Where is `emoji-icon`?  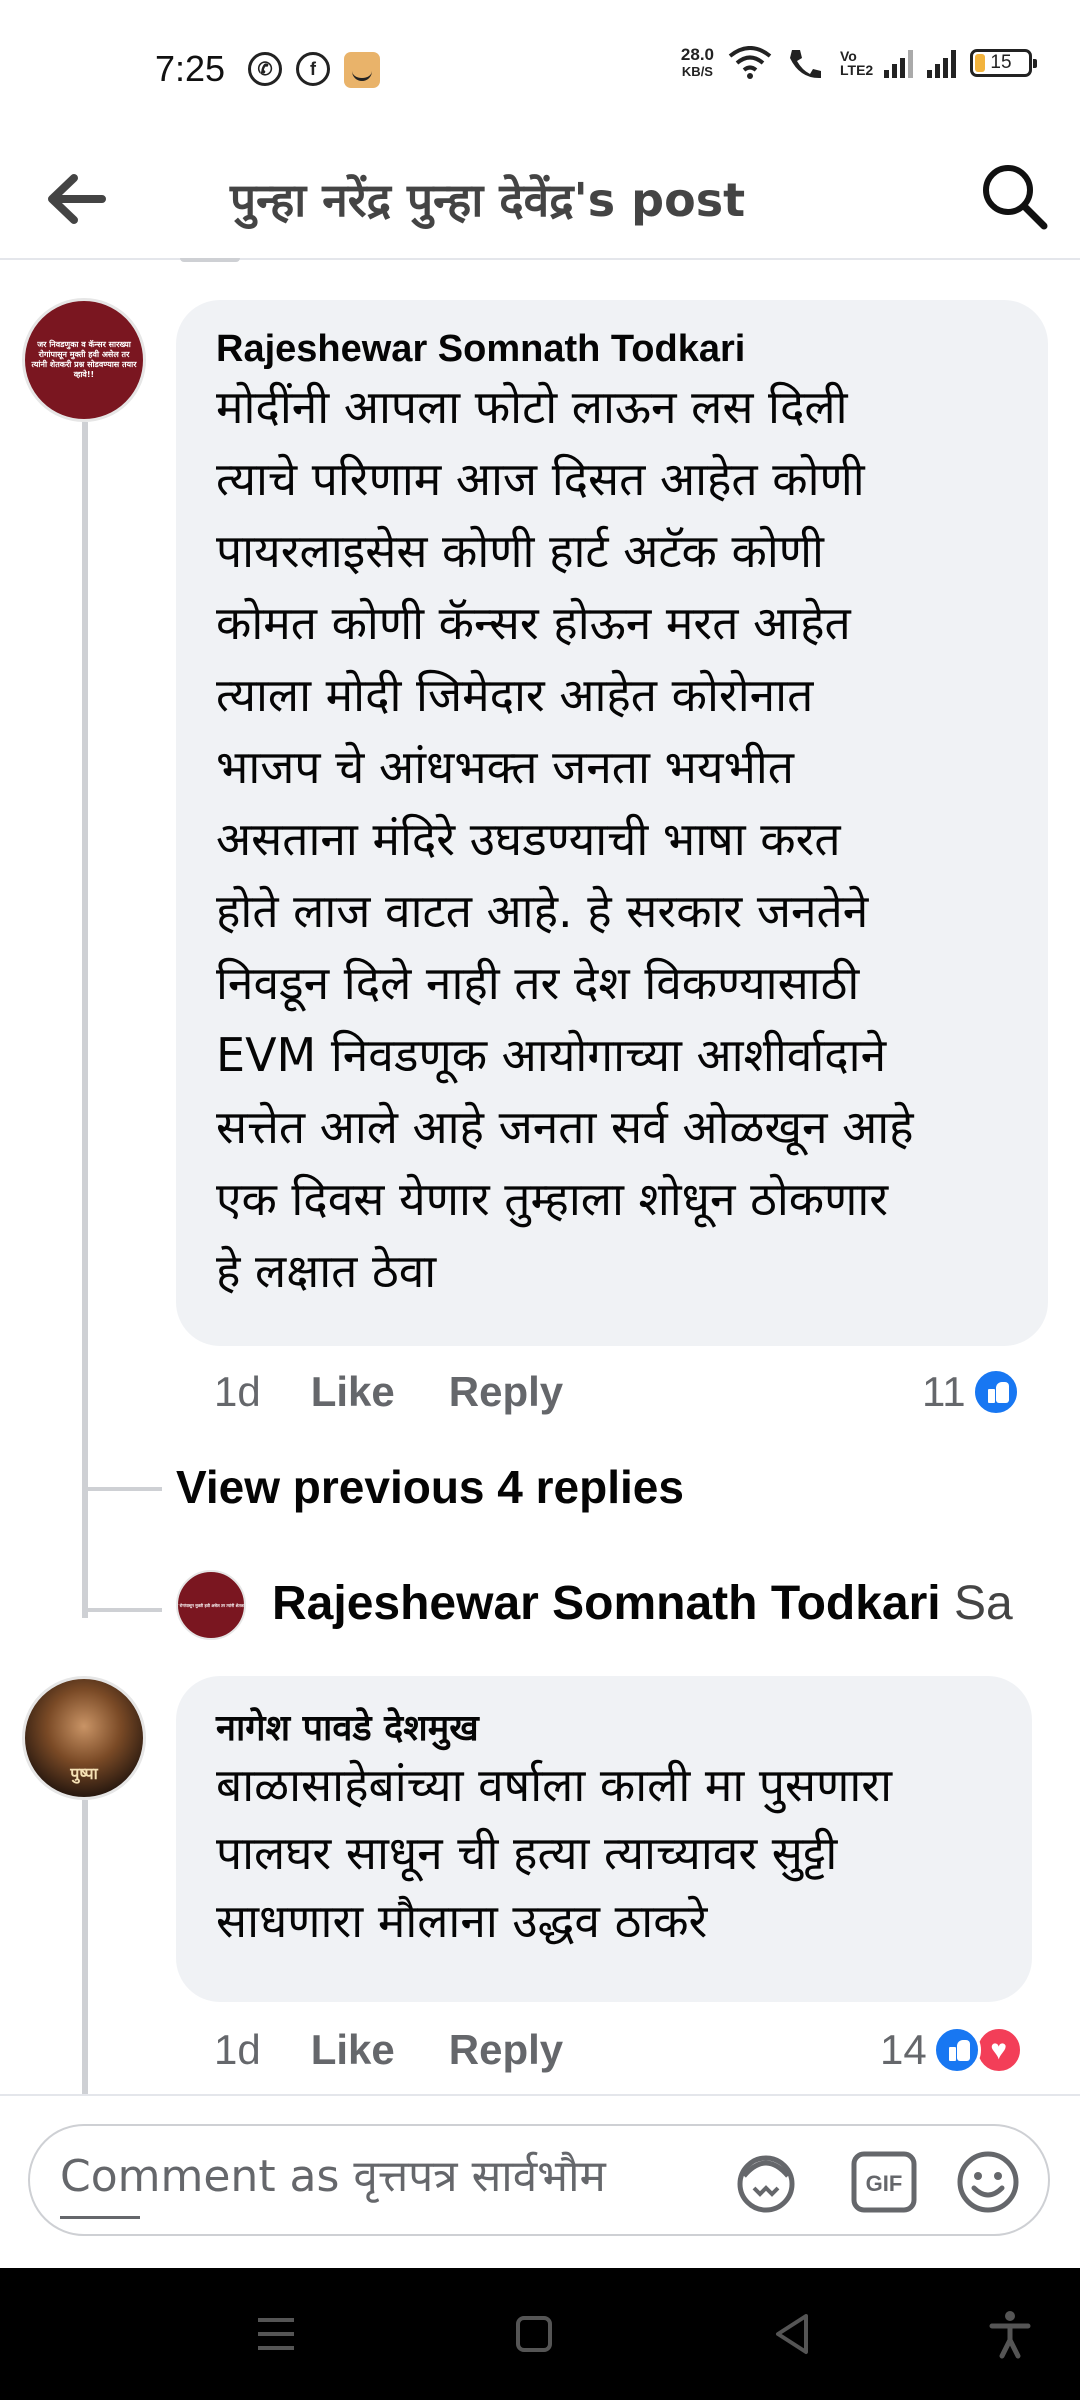 emoji-icon is located at coordinates (988, 2182).